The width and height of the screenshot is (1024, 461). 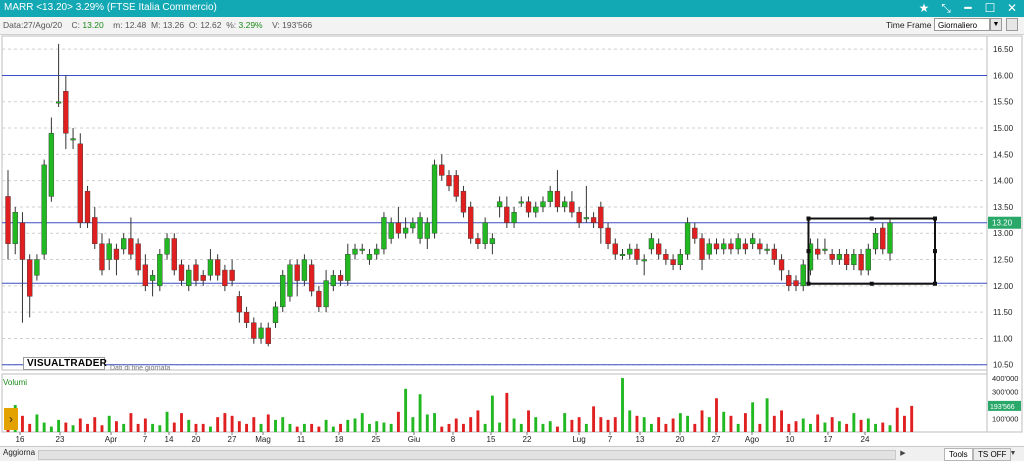 I want to click on volume-tick-label: 300'000, so click(x=1005, y=392).